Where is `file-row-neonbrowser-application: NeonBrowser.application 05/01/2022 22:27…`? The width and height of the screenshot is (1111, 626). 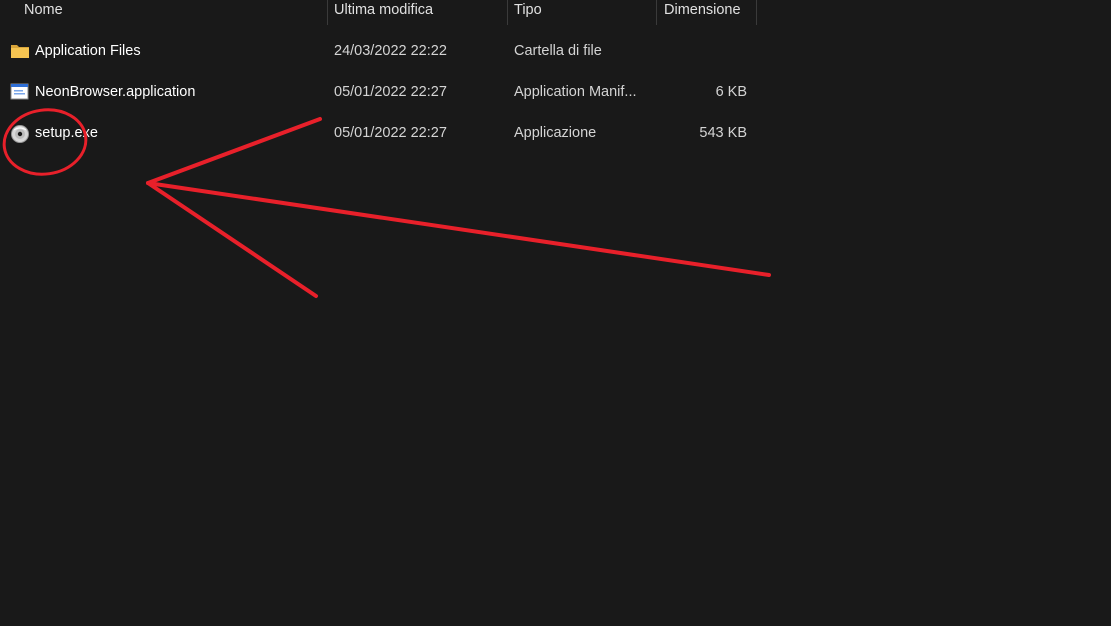
file-row-neonbrowser-application: NeonBrowser.application 05/01/2022 22:27… is located at coordinates (380, 92).